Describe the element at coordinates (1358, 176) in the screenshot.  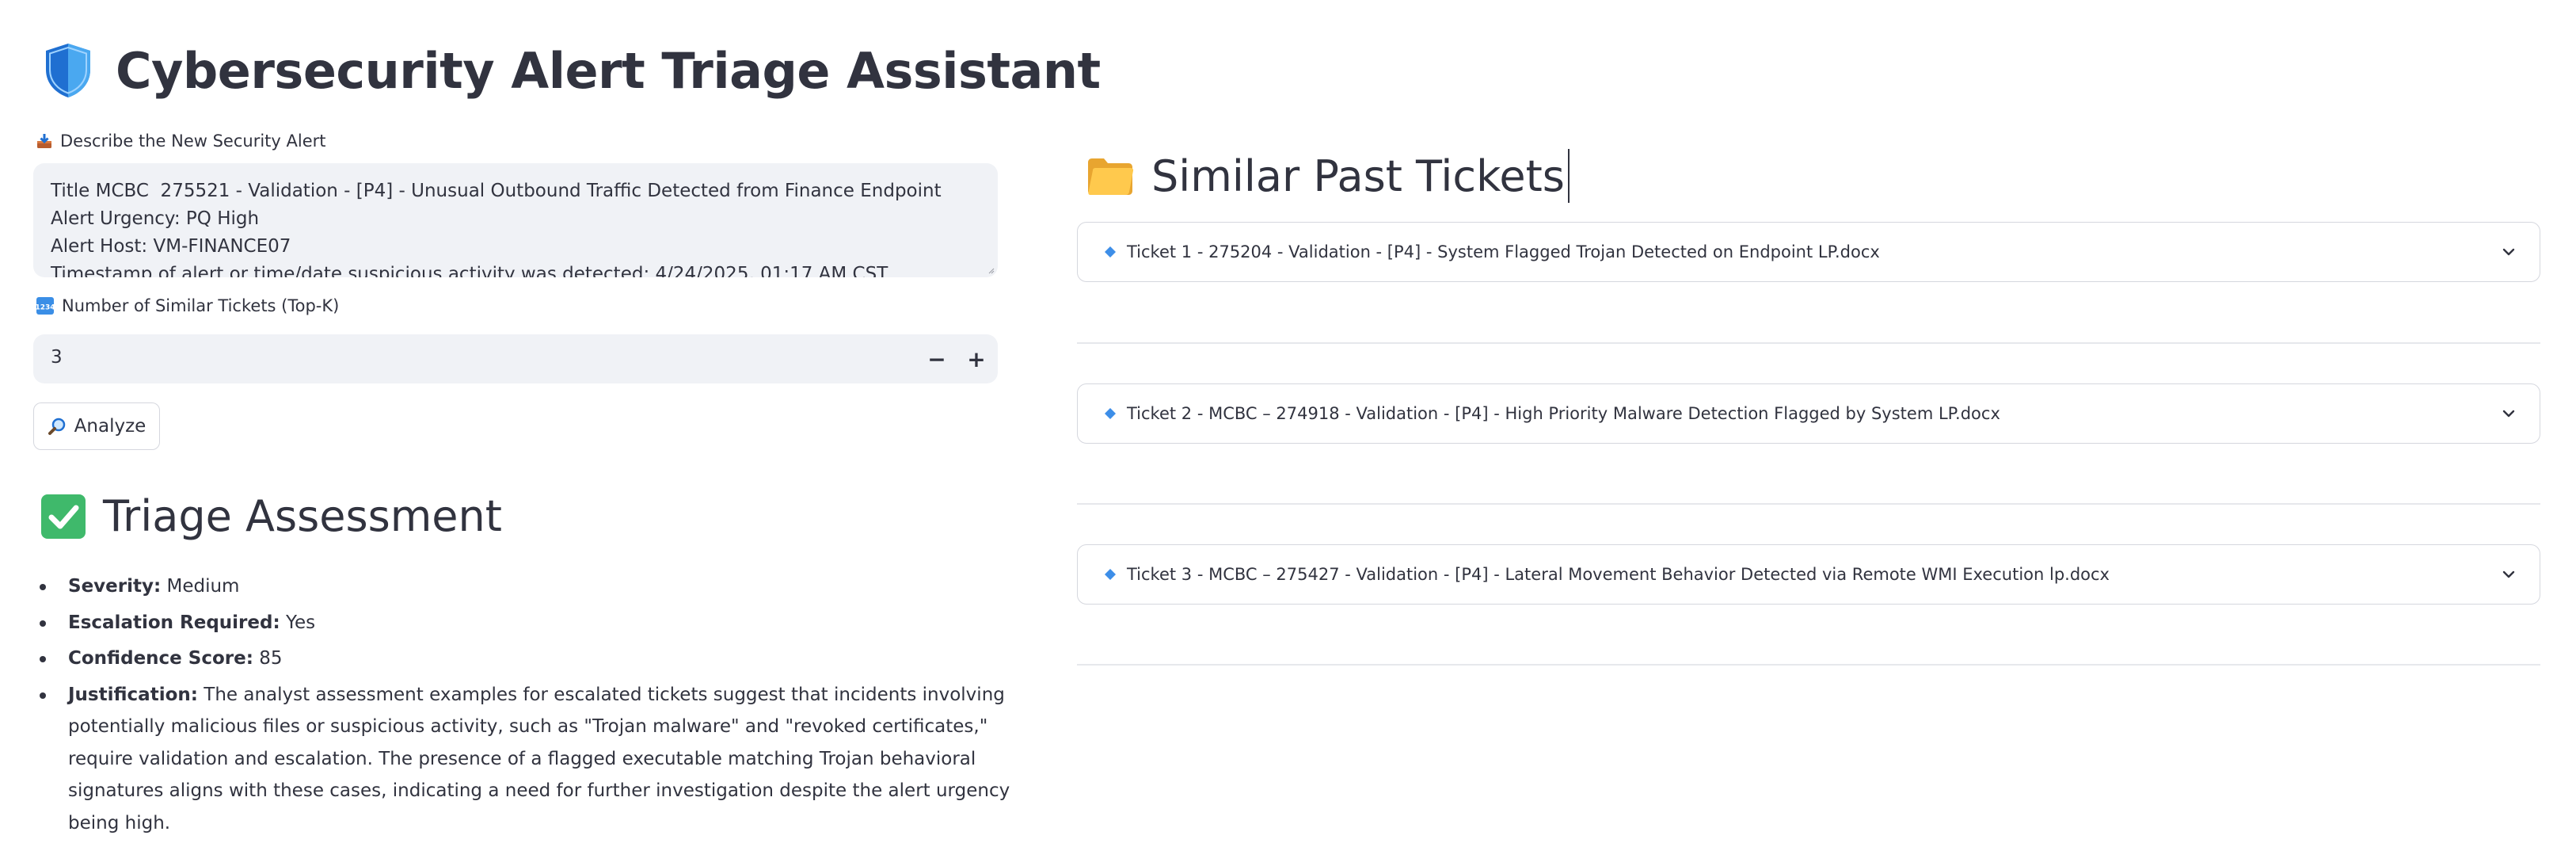
I see `similar-tickets-heading-text: Similar Past Tickets` at that location.